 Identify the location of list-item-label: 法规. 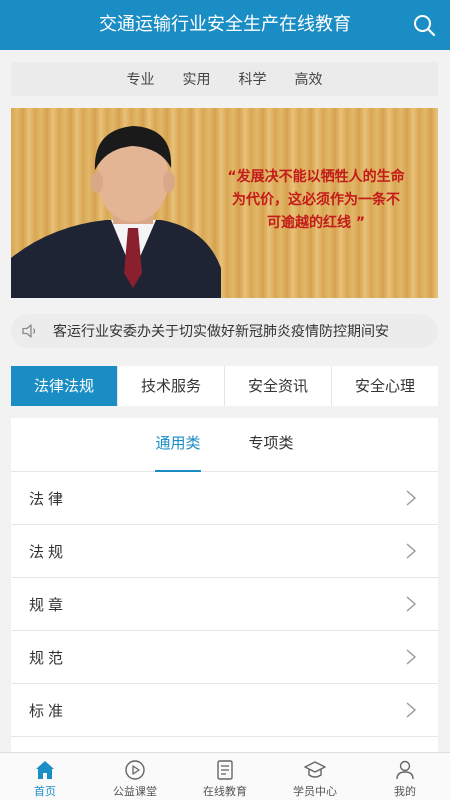
(48, 551).